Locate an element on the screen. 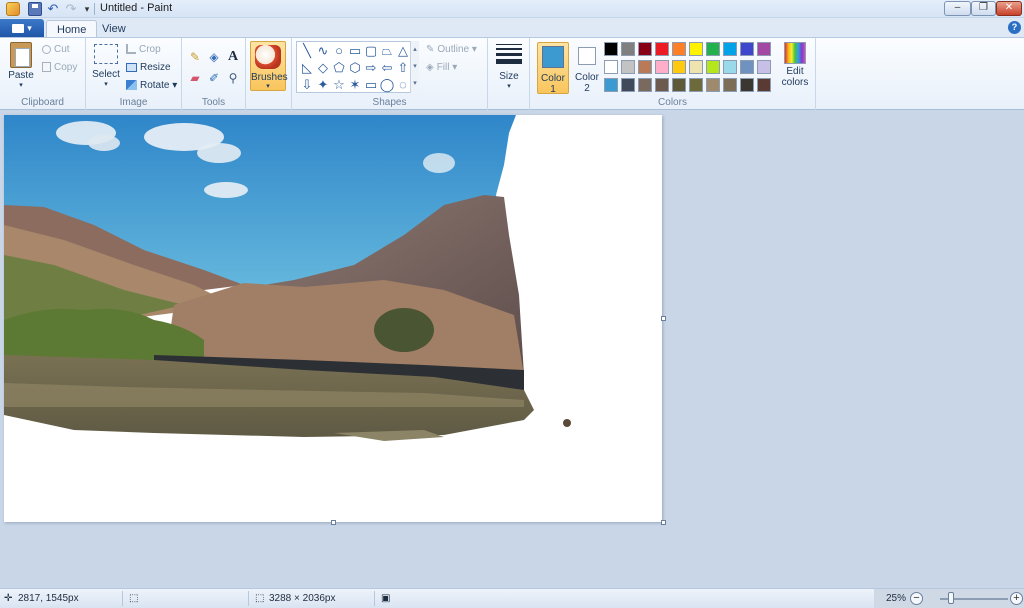 This screenshot has width=1024, height=608. shape-item: ○ is located at coordinates (339, 51).